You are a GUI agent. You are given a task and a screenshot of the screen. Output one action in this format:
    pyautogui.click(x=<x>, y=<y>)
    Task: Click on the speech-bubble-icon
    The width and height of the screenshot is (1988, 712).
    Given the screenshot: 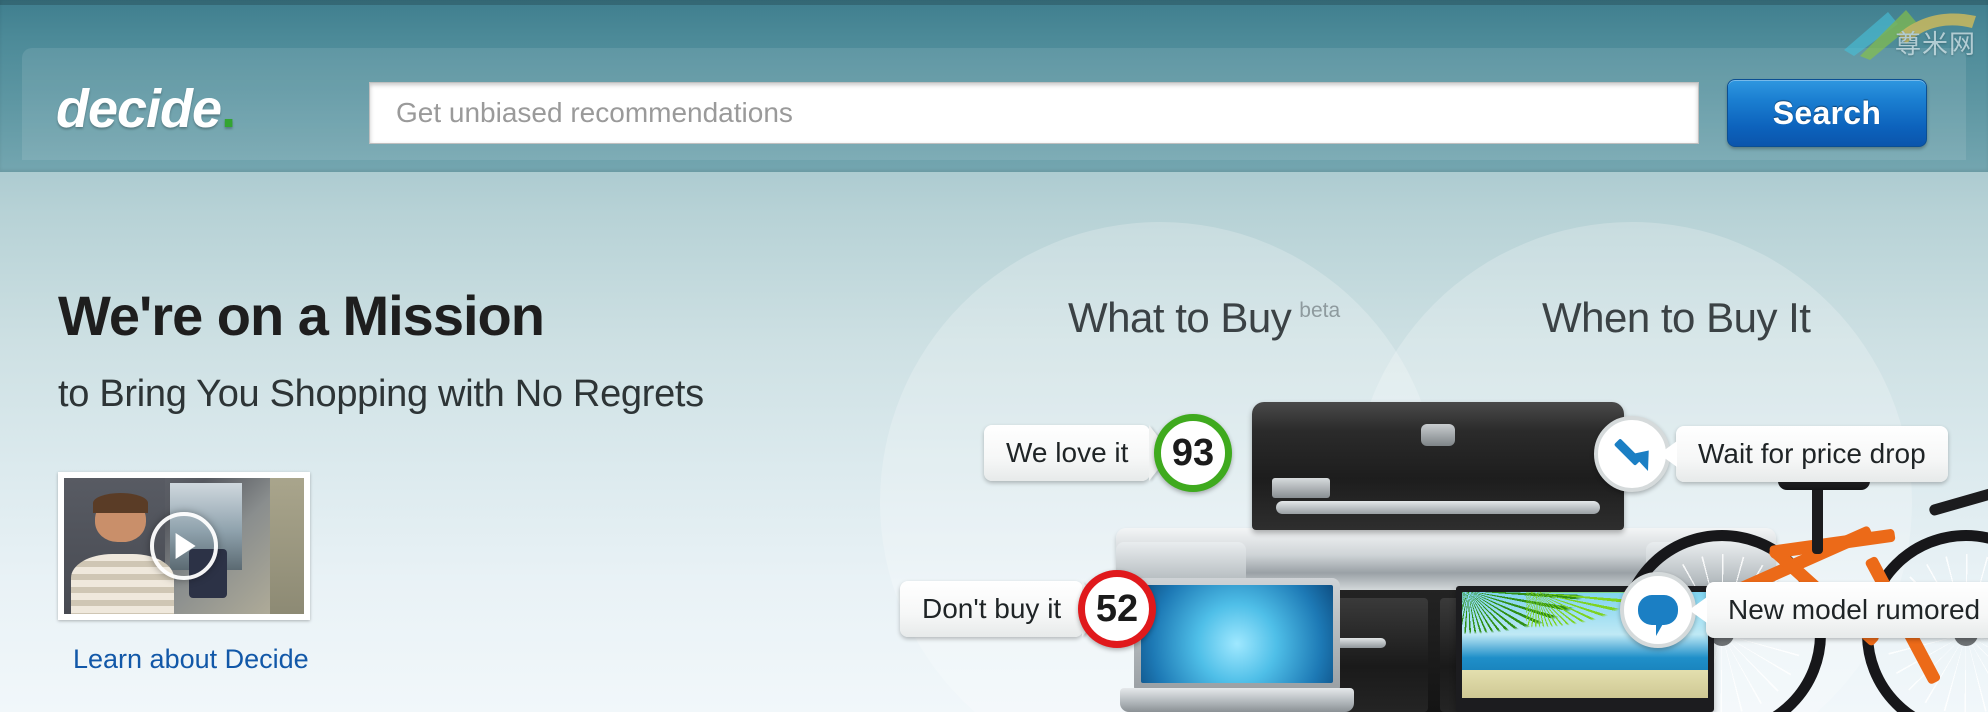 What is the action you would take?
    pyautogui.click(x=1658, y=610)
    